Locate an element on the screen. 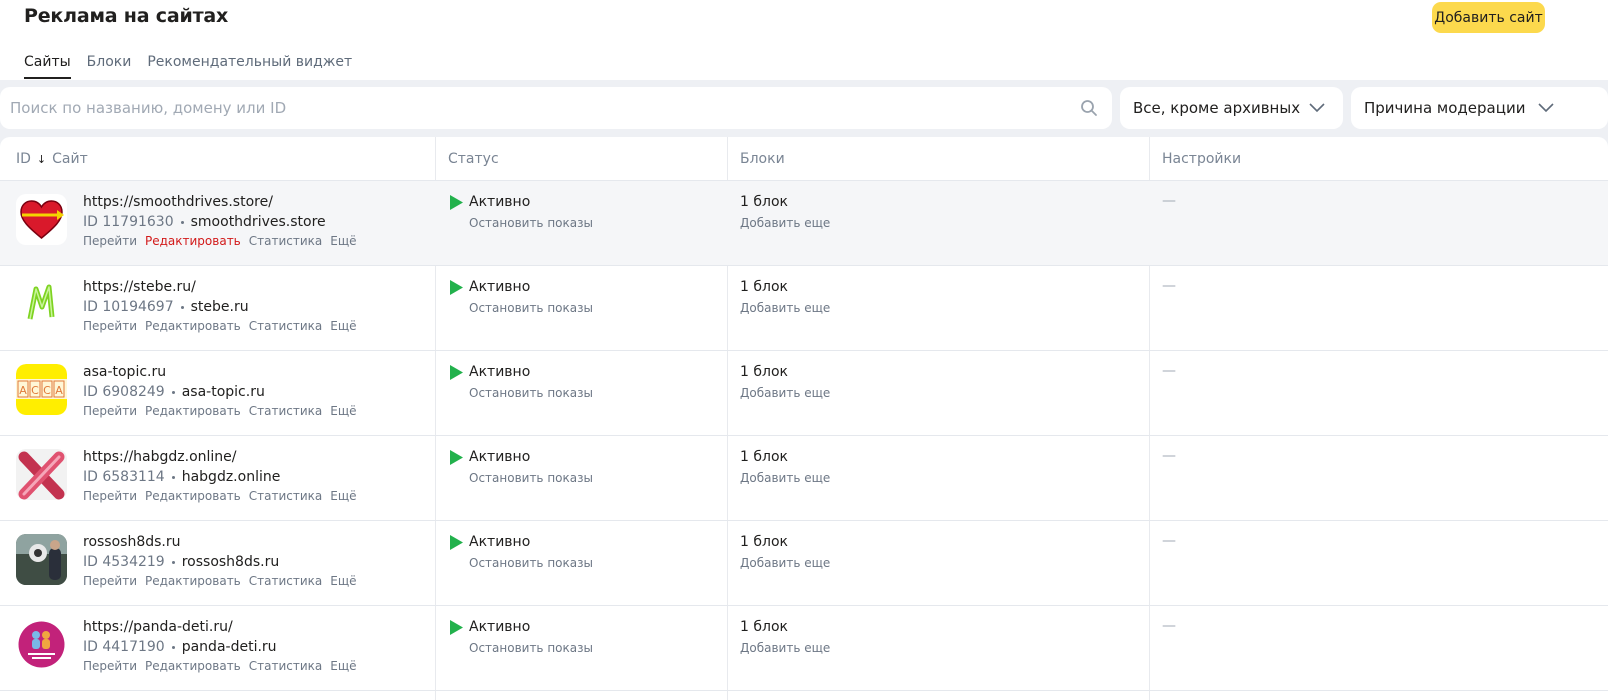 This screenshot has height=700, width=1608. column-header-id: ID is located at coordinates (23, 159).